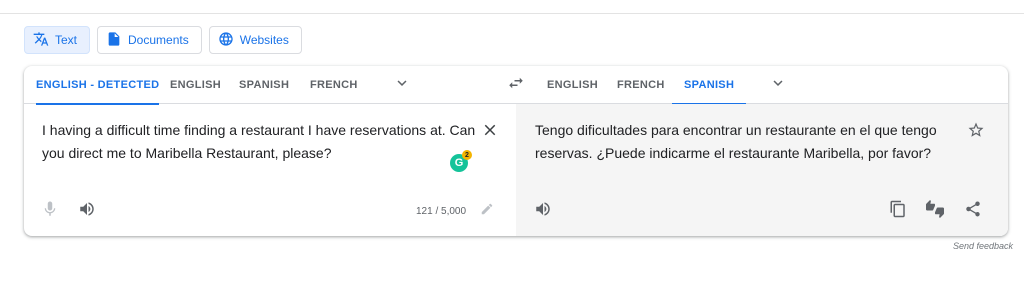 The height and width of the screenshot is (297, 1024). Describe the element at coordinates (195, 85) in the screenshot. I see `tab-source-english: ENGLISH` at that location.